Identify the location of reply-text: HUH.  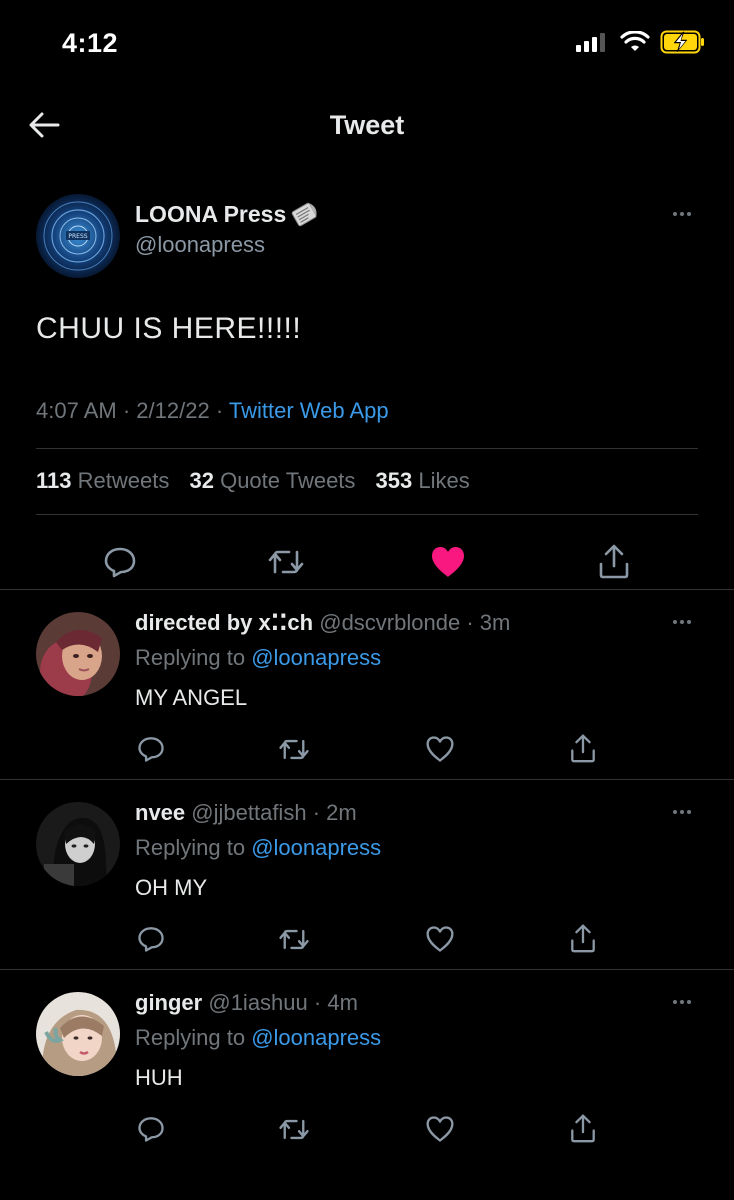
(159, 1077).